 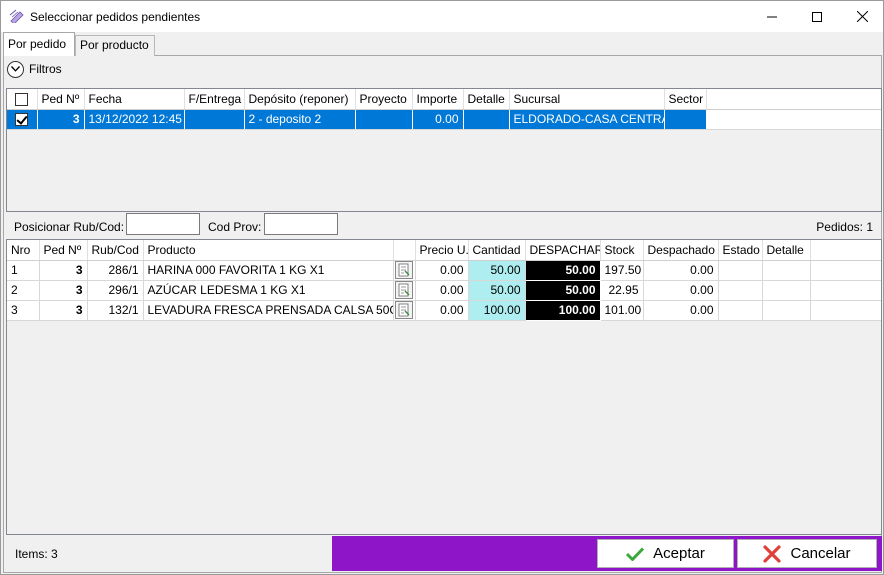 I want to click on window-title: Seleccionar pedidos pendientes, so click(x=115, y=17).